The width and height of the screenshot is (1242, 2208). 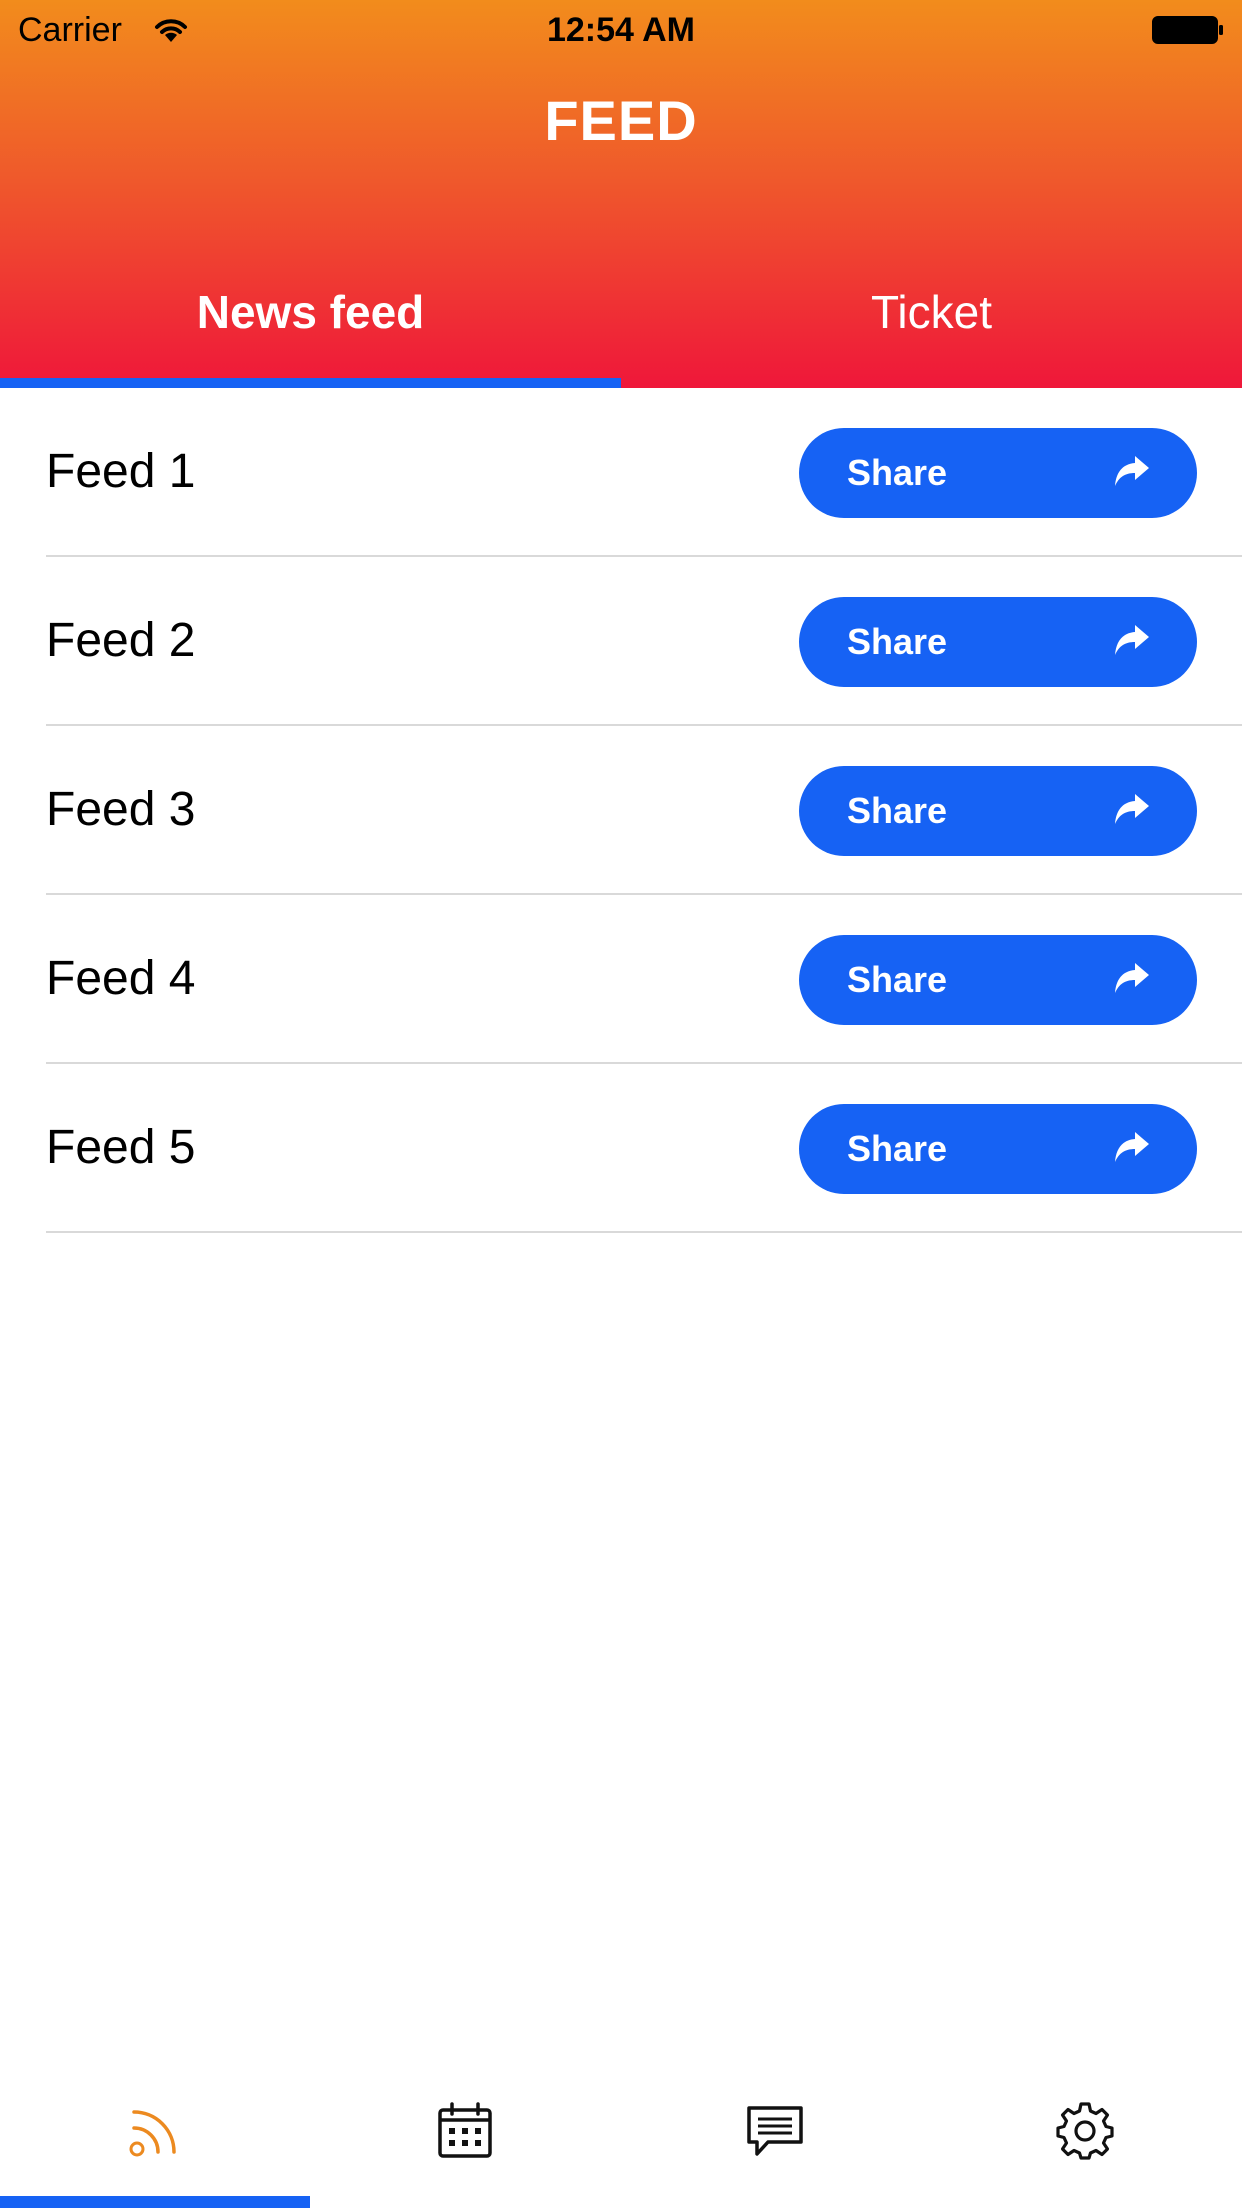 What do you see at coordinates (1085, 2131) in the screenshot?
I see `settings-gear-icon` at bounding box center [1085, 2131].